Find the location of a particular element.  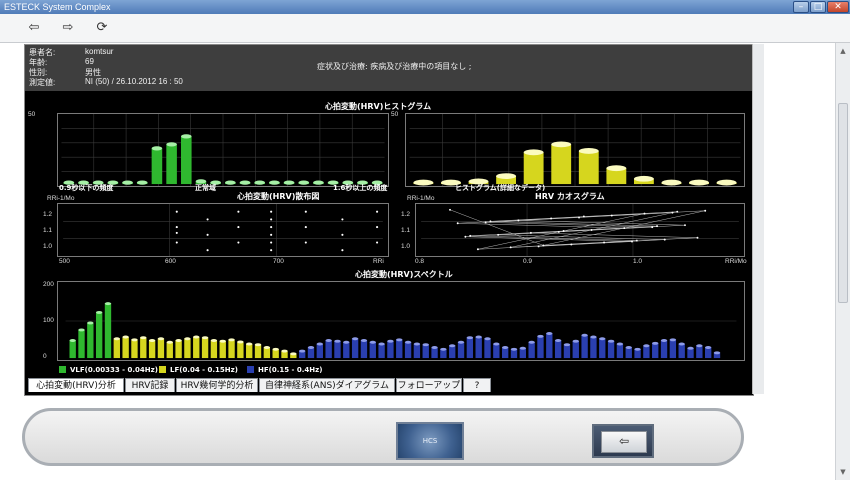

refresh-icon: ⟳ is located at coordinates (102, 28).